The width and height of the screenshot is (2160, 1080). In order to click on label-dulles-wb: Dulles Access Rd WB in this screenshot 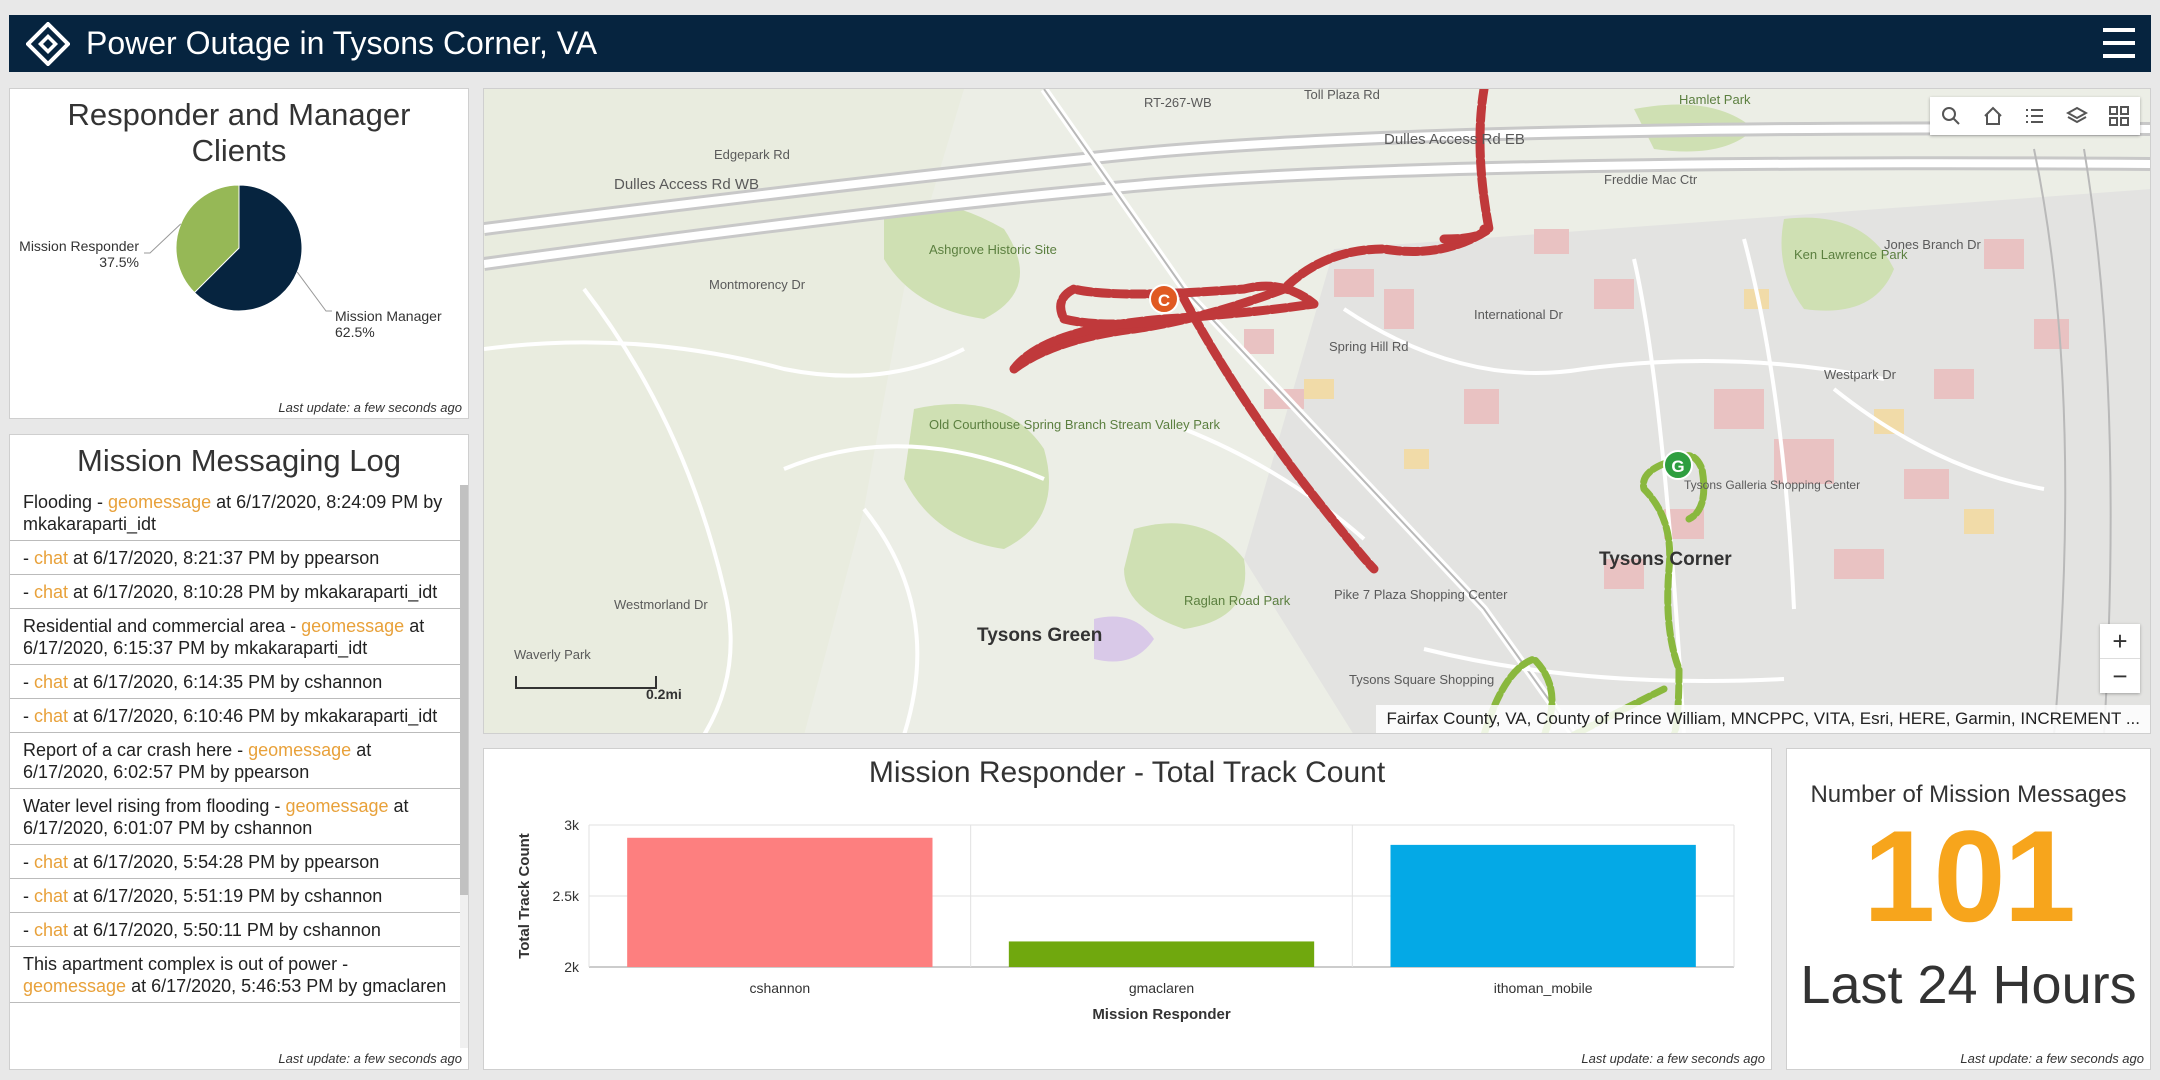, I will do `click(686, 184)`.